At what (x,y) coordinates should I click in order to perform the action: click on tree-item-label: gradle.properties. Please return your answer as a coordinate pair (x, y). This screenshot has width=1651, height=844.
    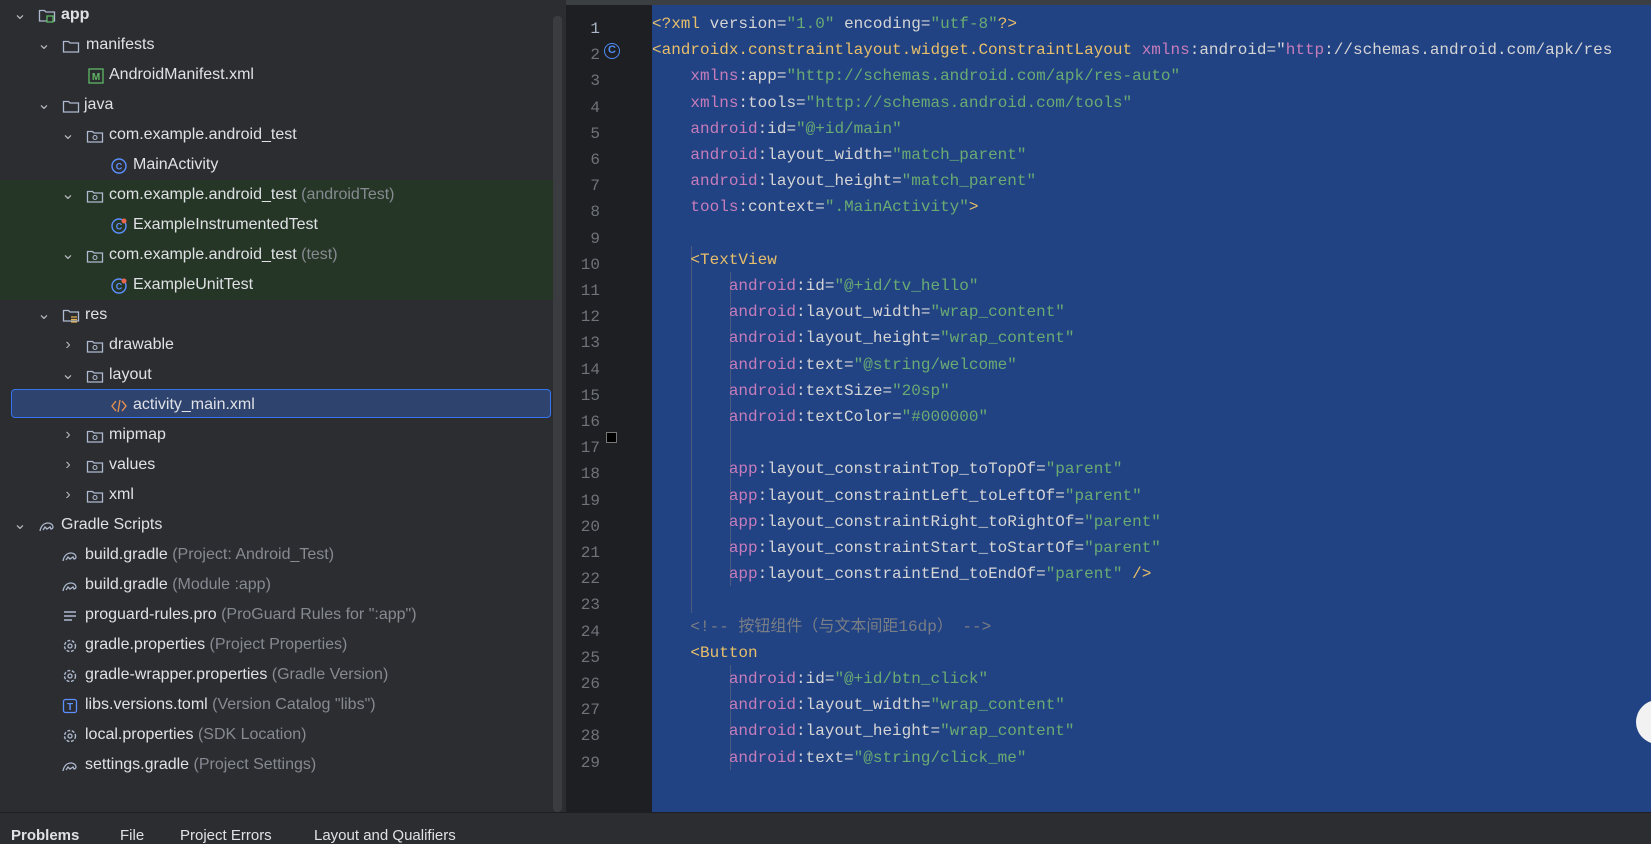
    Looking at the image, I should click on (145, 644).